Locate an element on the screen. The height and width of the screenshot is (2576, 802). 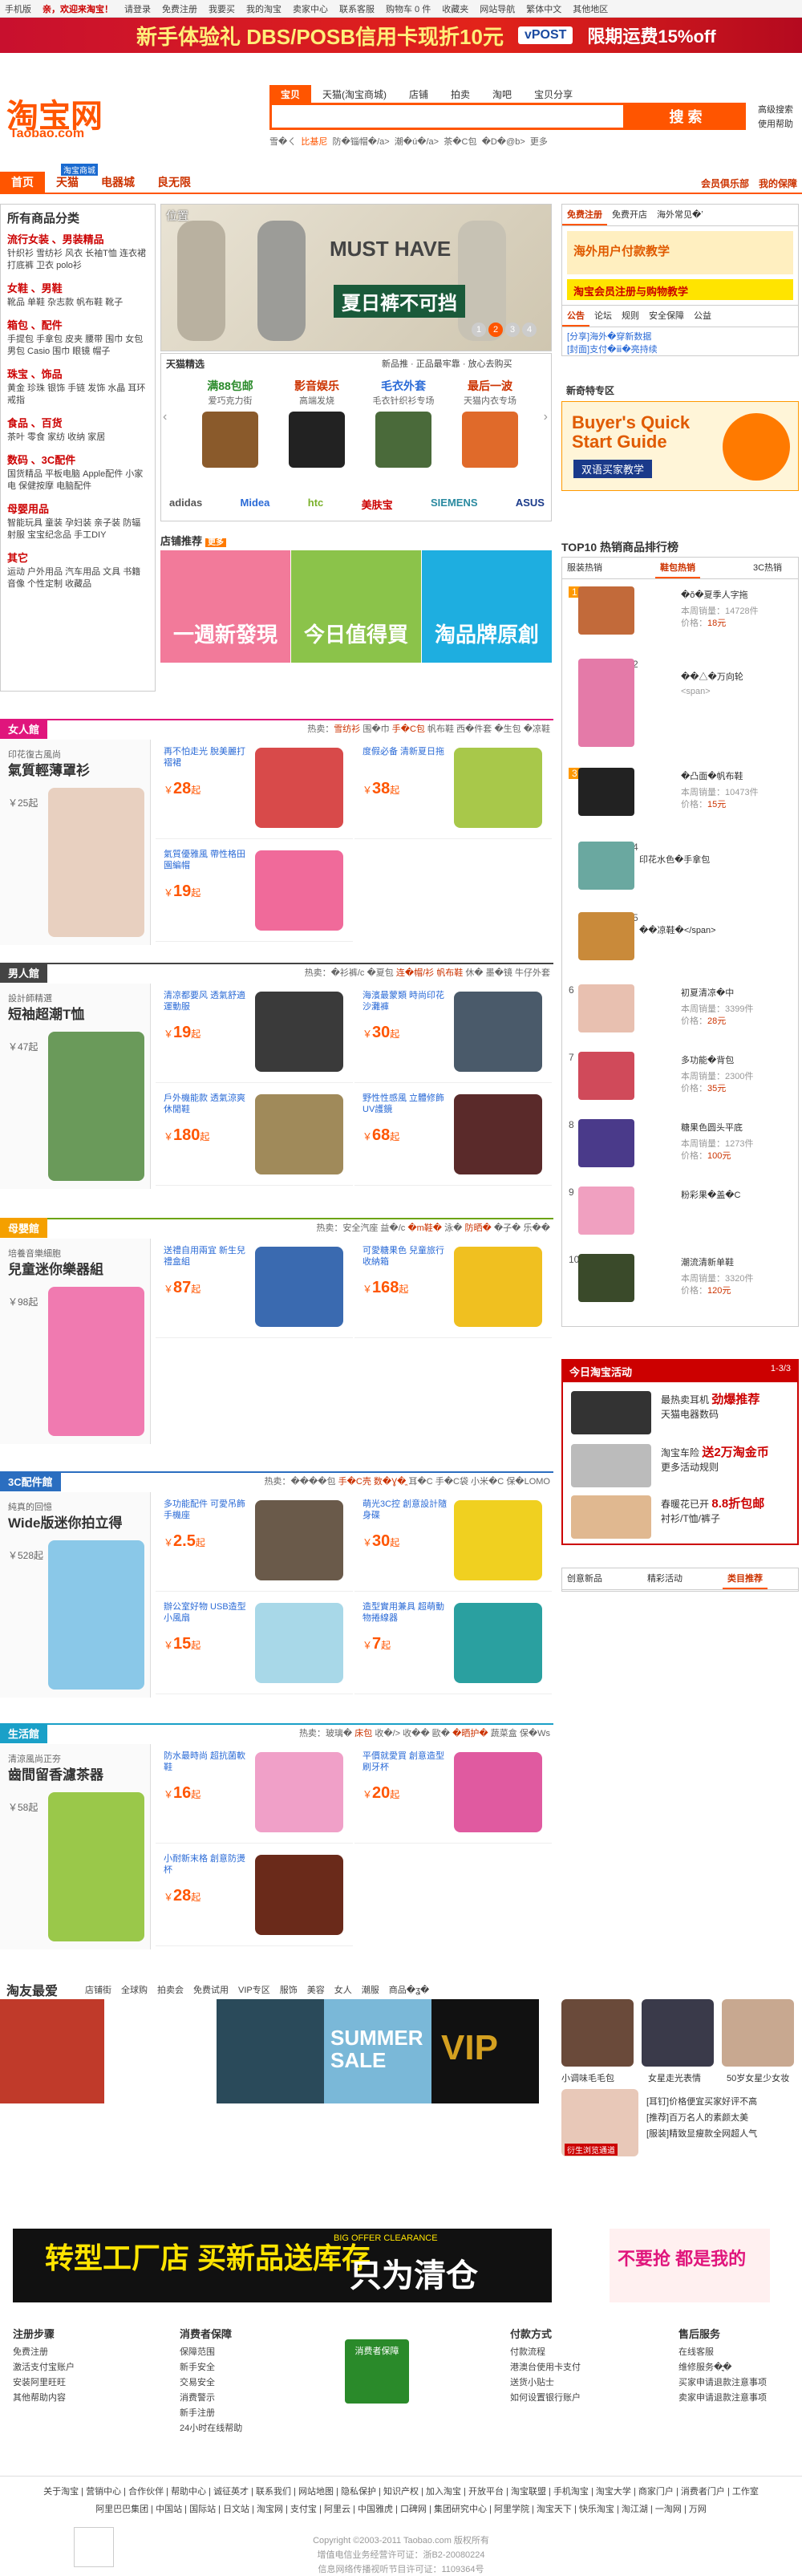
taoyou-news-item: [耳钉]价格便宜买家好评不高 is located at coordinates (701, 2102).